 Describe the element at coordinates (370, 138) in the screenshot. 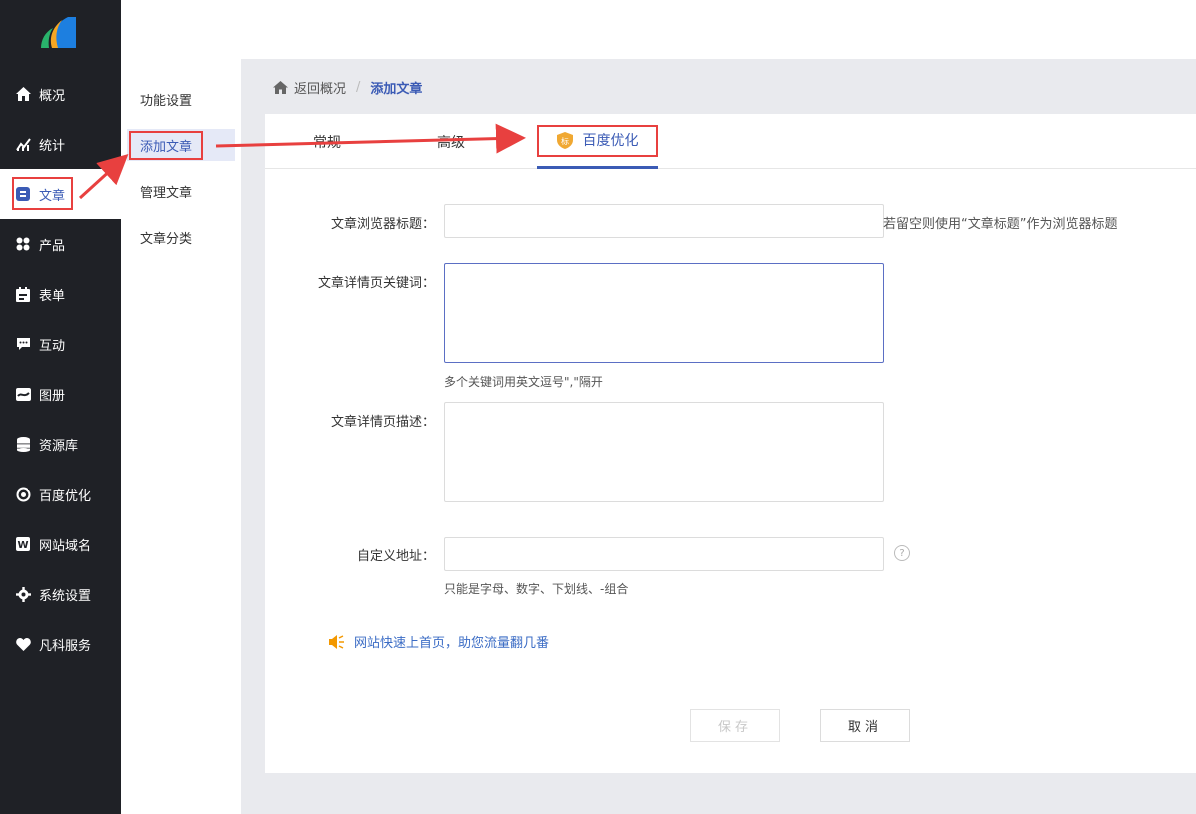

I see `arrow-to-seo-tab` at that location.